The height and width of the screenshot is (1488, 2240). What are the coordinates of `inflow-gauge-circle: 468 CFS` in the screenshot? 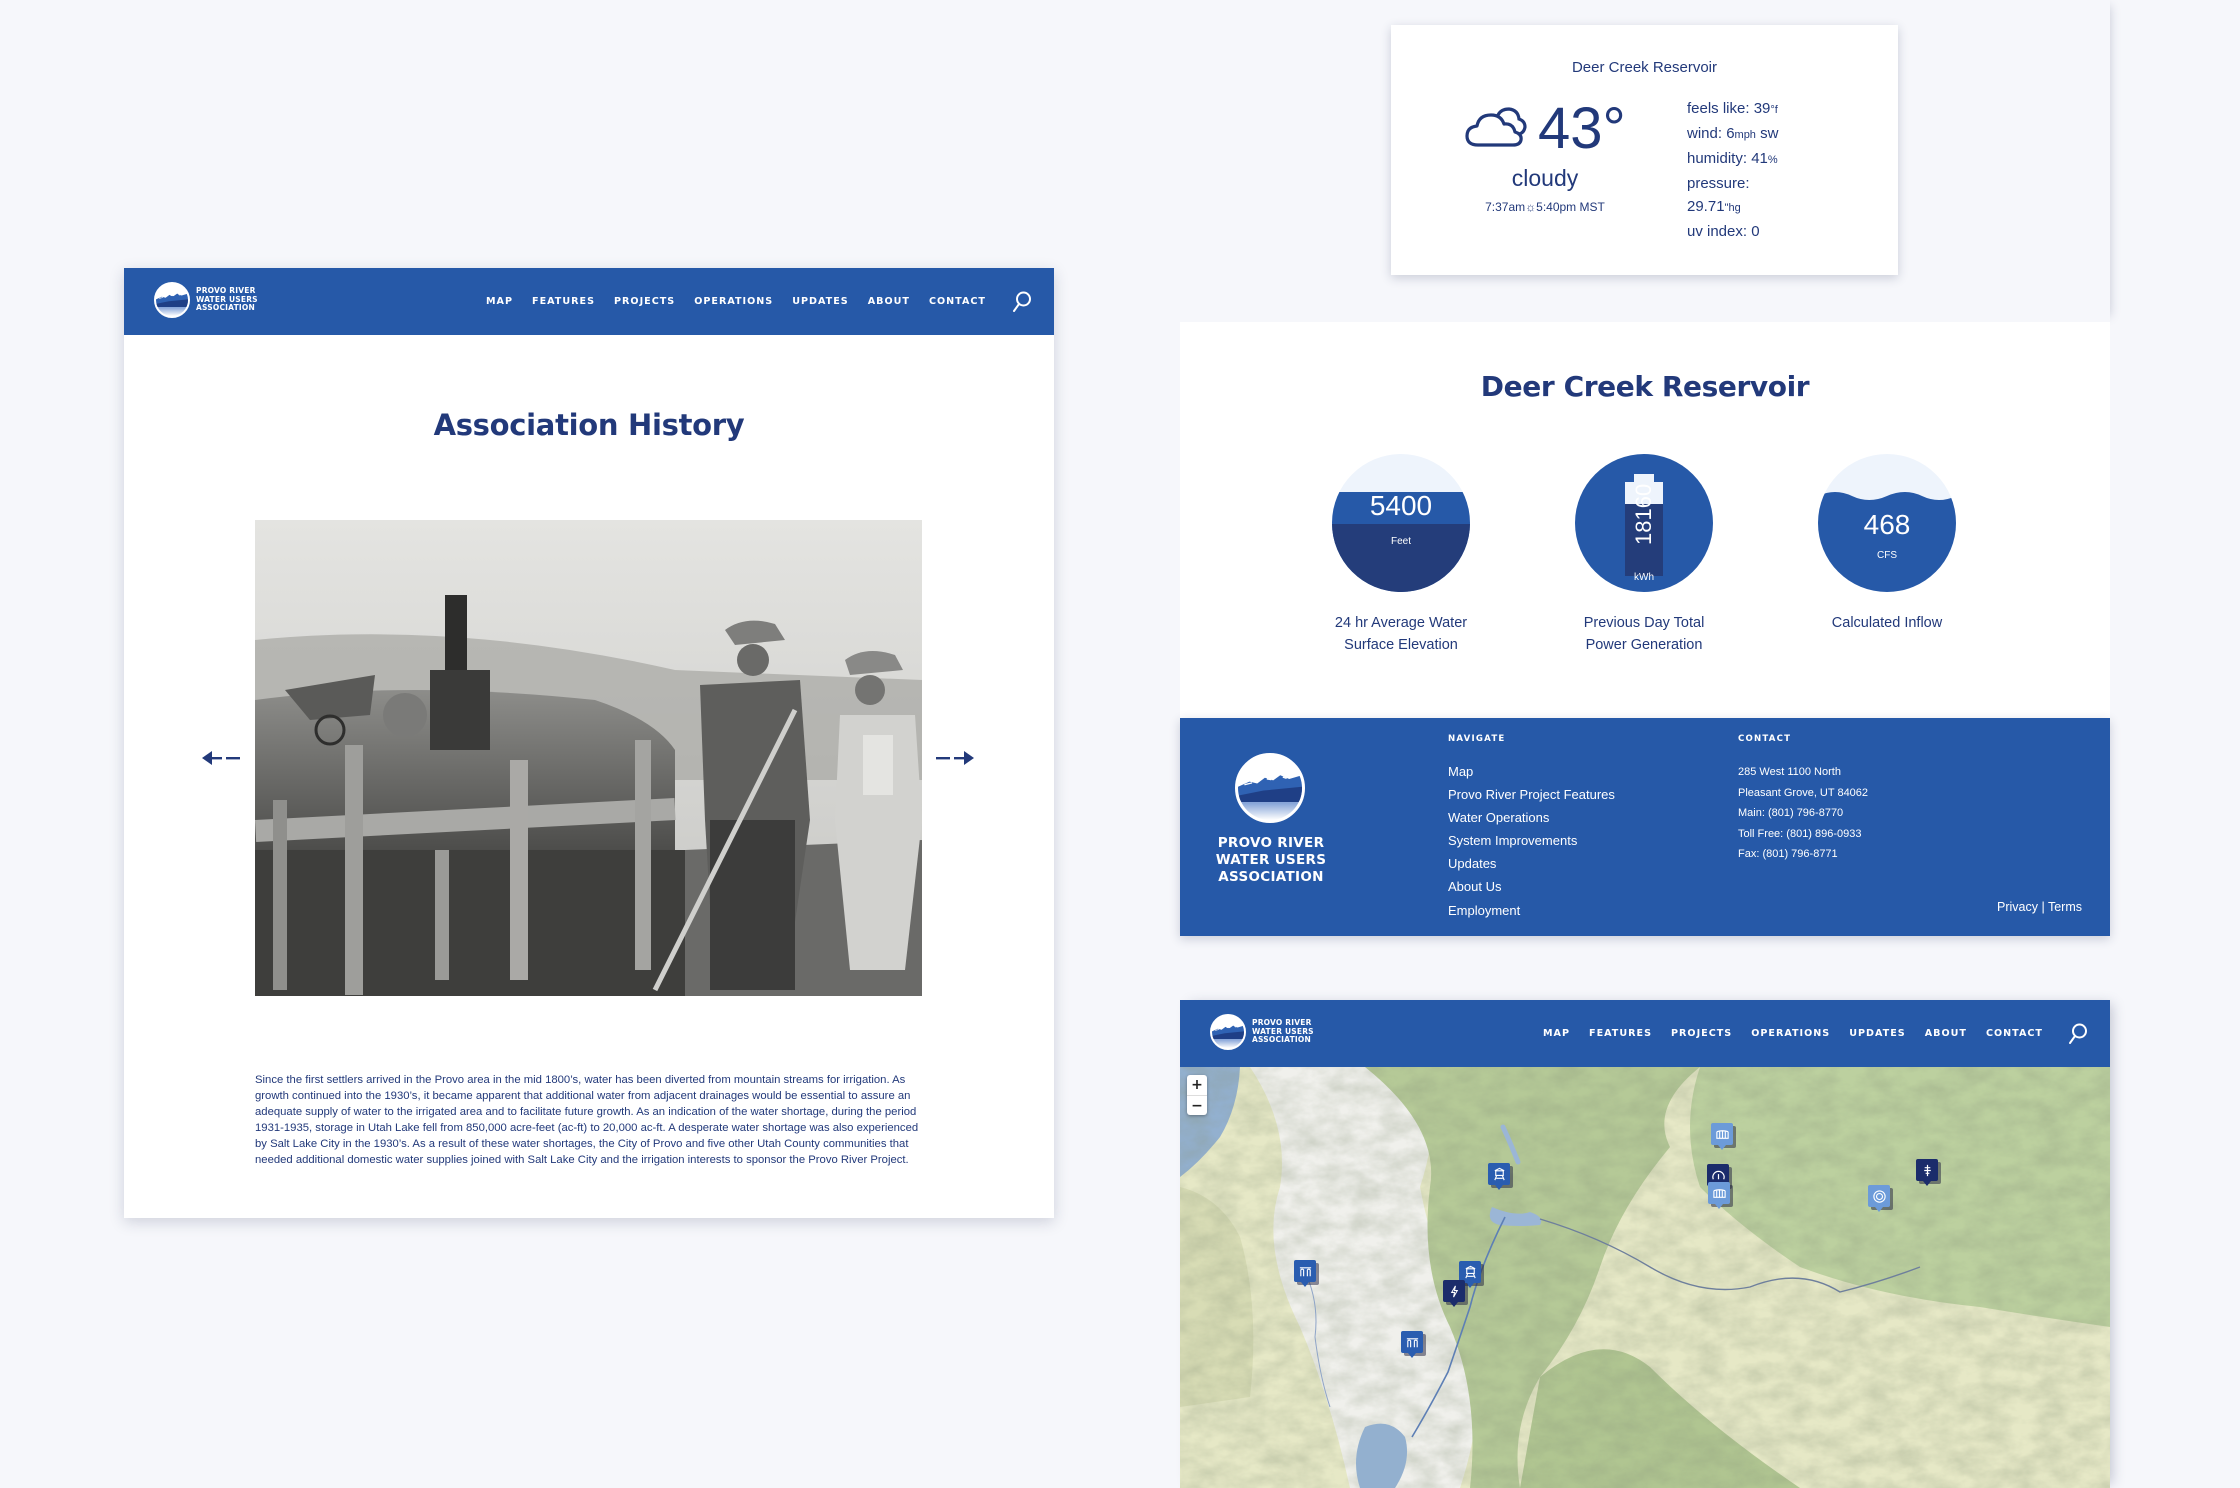 It's located at (1887, 523).